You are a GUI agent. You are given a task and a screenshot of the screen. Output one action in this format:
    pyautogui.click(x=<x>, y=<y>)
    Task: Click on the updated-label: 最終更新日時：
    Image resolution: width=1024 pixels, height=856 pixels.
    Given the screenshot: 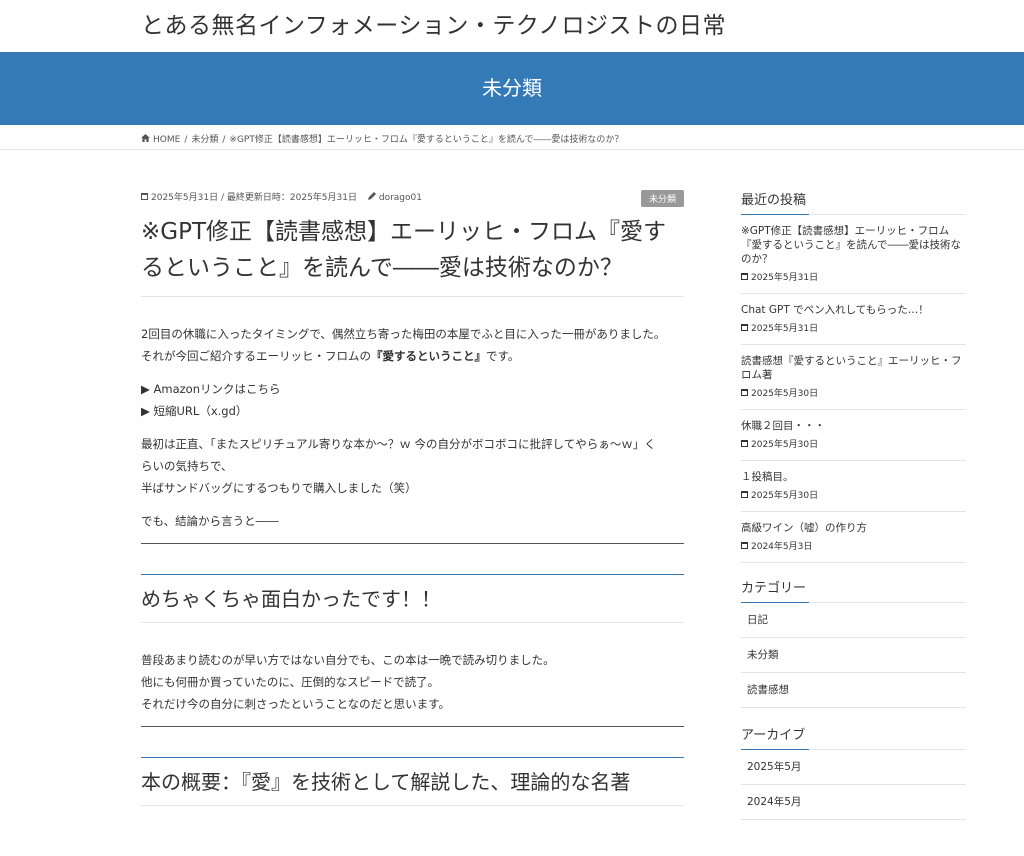 What is the action you would take?
    pyautogui.click(x=258, y=198)
    